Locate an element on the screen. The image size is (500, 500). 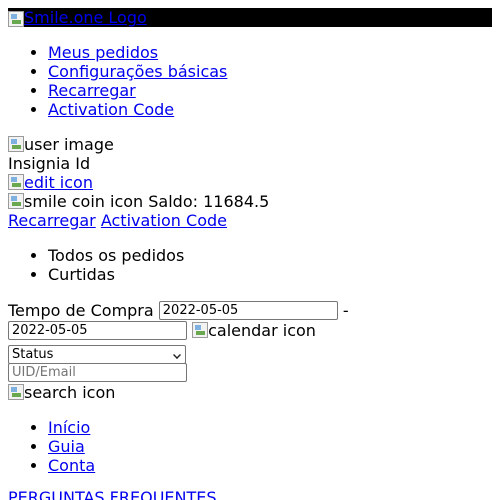
status-selected-value: Status is located at coordinates (33, 354).